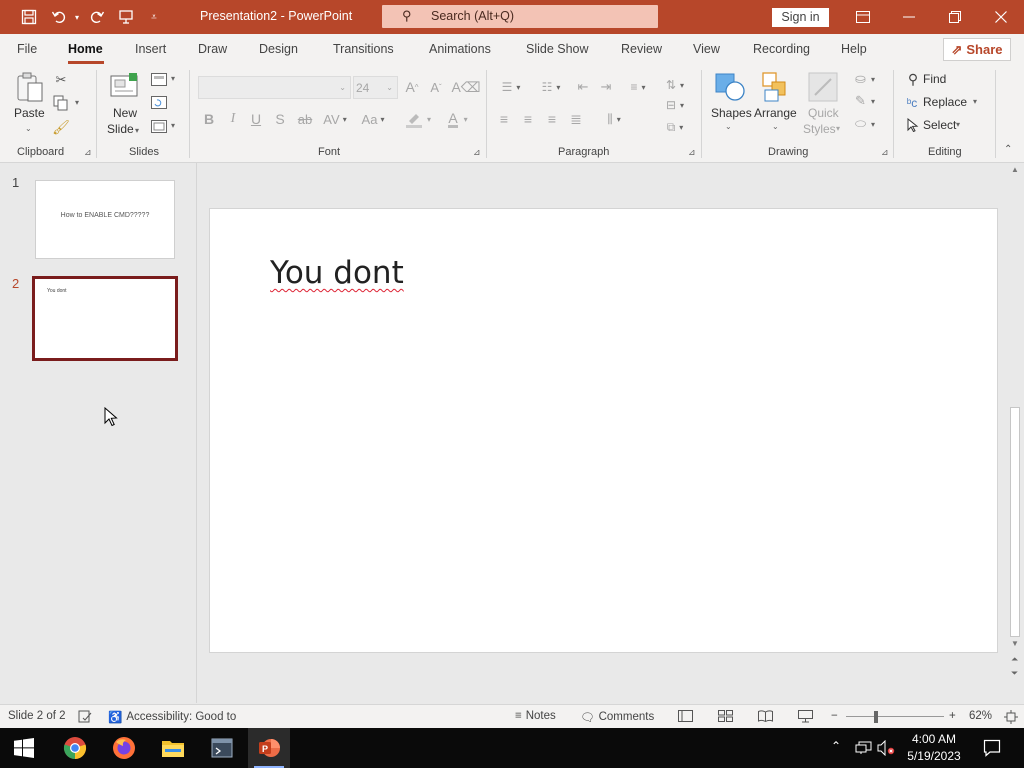 This screenshot has width=1024, height=768. What do you see at coordinates (233, 119) in the screenshot?
I see `italic-icon: I` at bounding box center [233, 119].